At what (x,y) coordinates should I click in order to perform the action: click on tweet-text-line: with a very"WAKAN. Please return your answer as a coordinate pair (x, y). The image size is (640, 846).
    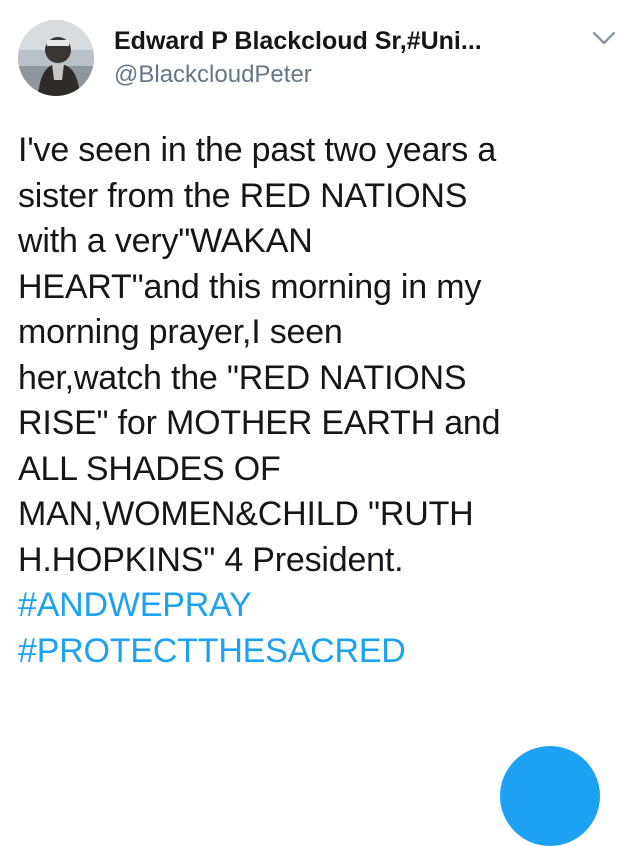
    Looking at the image, I should click on (165, 241).